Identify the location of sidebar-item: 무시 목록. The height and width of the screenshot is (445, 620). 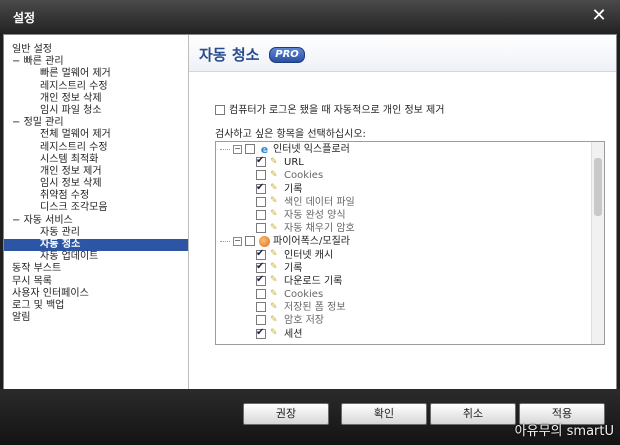
(96, 282).